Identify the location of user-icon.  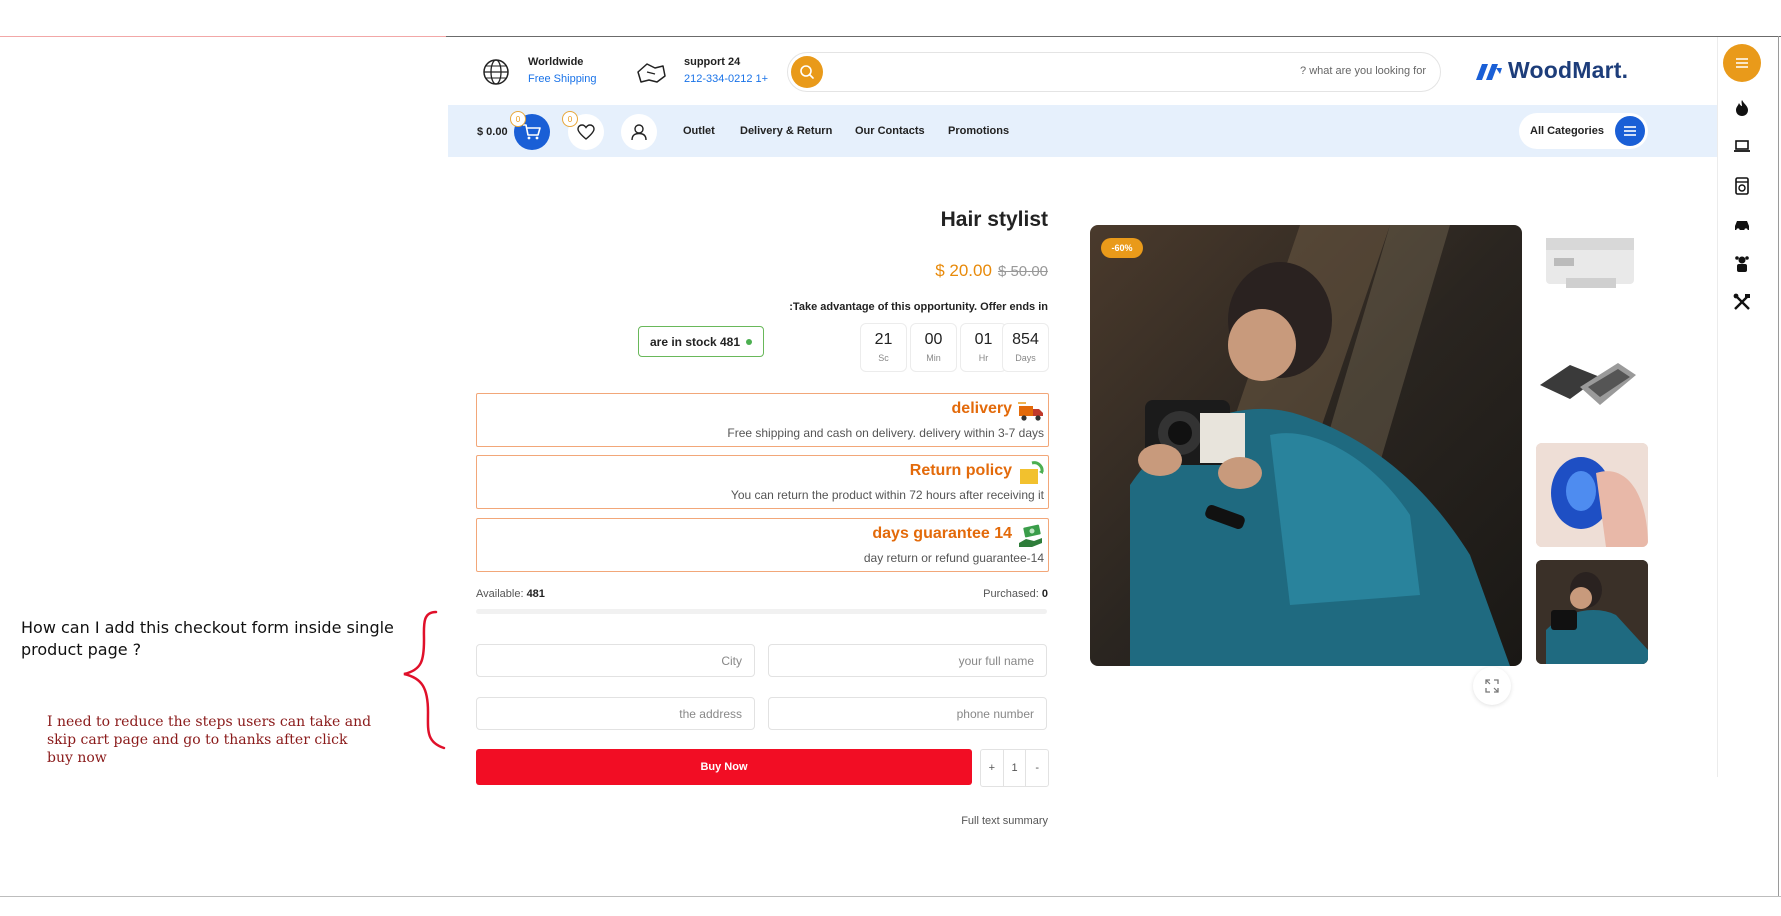
(639, 132).